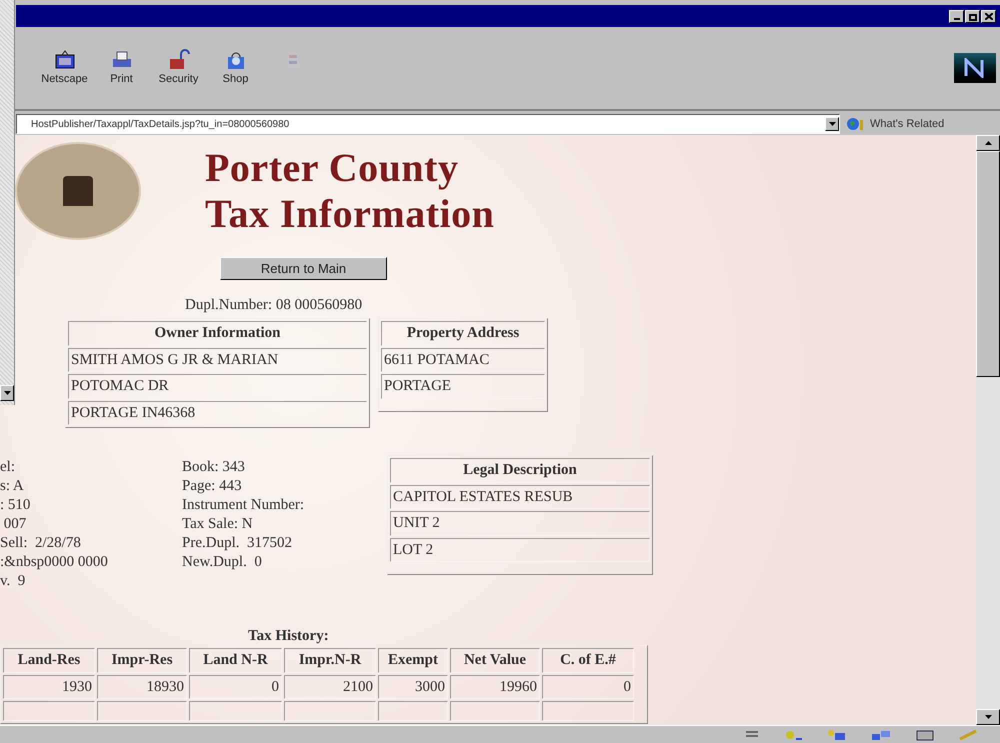 This screenshot has height=743, width=1000. I want to click on field-label: Pre.Dupl. 317502, so click(237, 544).